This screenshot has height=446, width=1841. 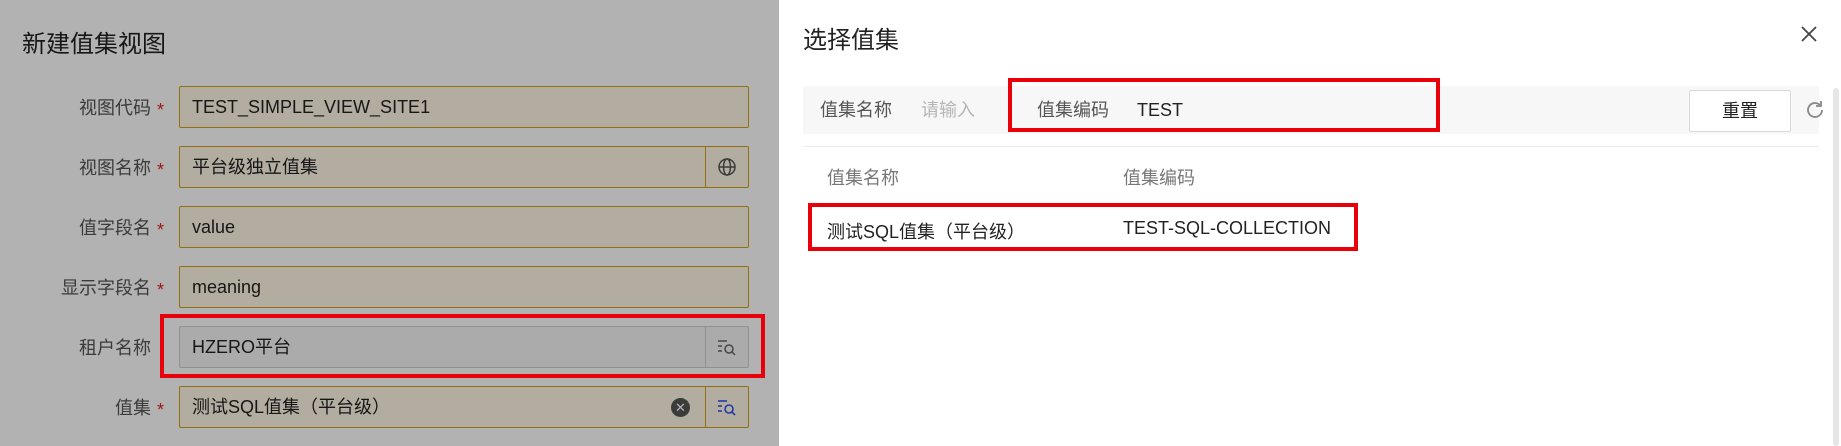 I want to click on name-query-input: 请输入, so click(x=948, y=110).